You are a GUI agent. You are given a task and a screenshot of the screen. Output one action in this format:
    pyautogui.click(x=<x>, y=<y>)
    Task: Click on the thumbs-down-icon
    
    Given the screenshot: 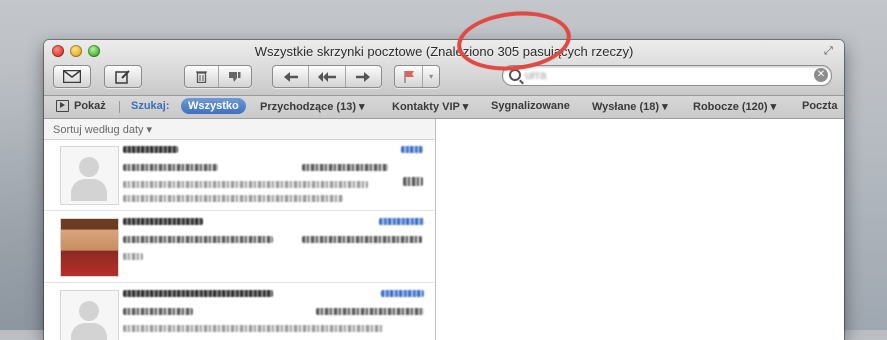 What is the action you would take?
    pyautogui.click(x=235, y=76)
    